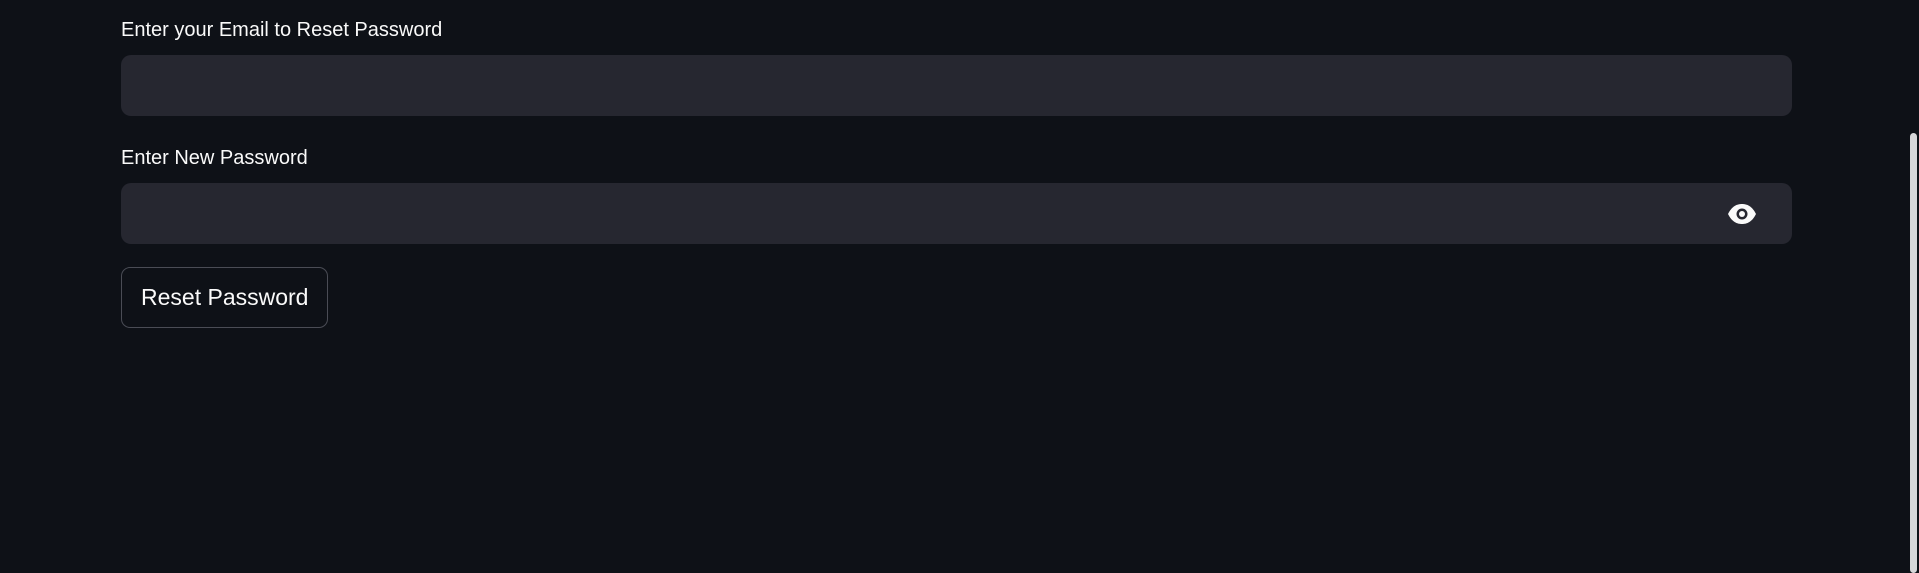  Describe the element at coordinates (956, 85) in the screenshot. I see `email-input` at that location.